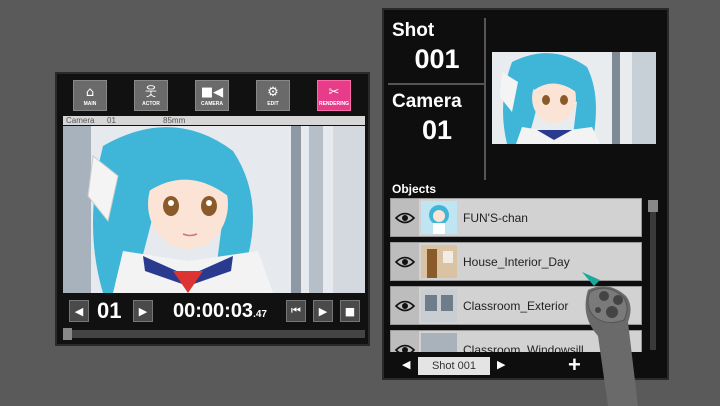 This screenshot has height=406, width=720. I want to click on objects-heading: Objects, so click(414, 189).